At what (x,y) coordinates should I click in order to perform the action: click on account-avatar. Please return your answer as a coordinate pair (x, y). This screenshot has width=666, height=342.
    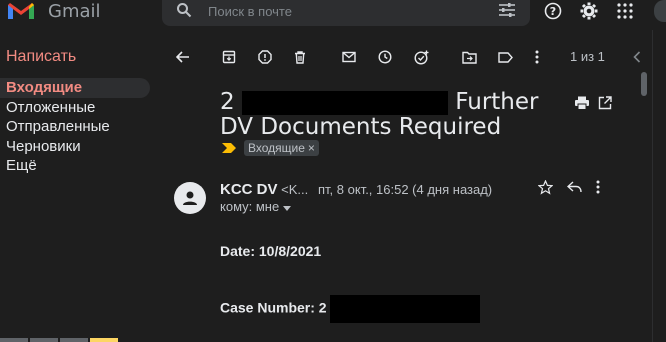
    Looking at the image, I should click on (660, 11).